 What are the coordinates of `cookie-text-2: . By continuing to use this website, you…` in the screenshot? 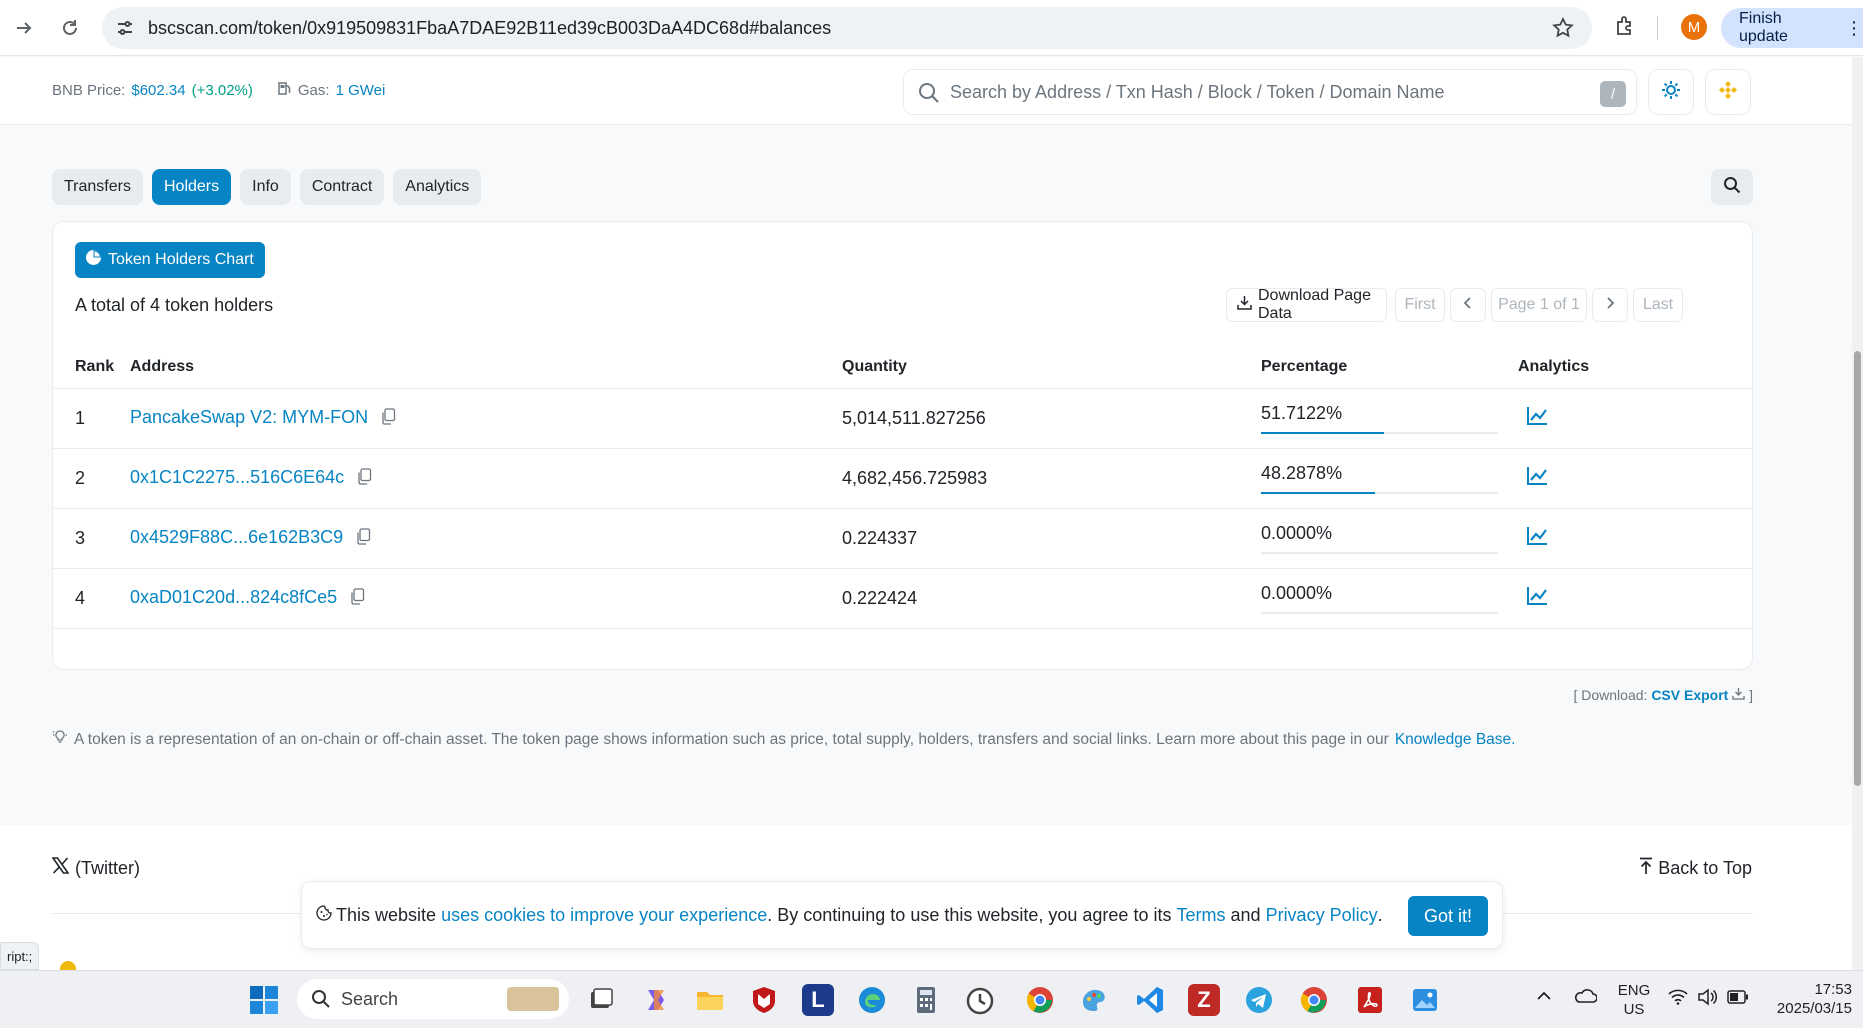 It's located at (969, 914).